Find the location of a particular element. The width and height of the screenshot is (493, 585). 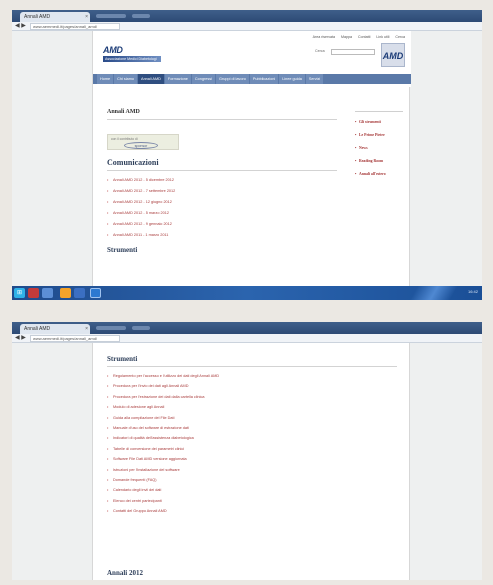

sidebar-item: Annali all'estero is located at coordinates (380, 174).